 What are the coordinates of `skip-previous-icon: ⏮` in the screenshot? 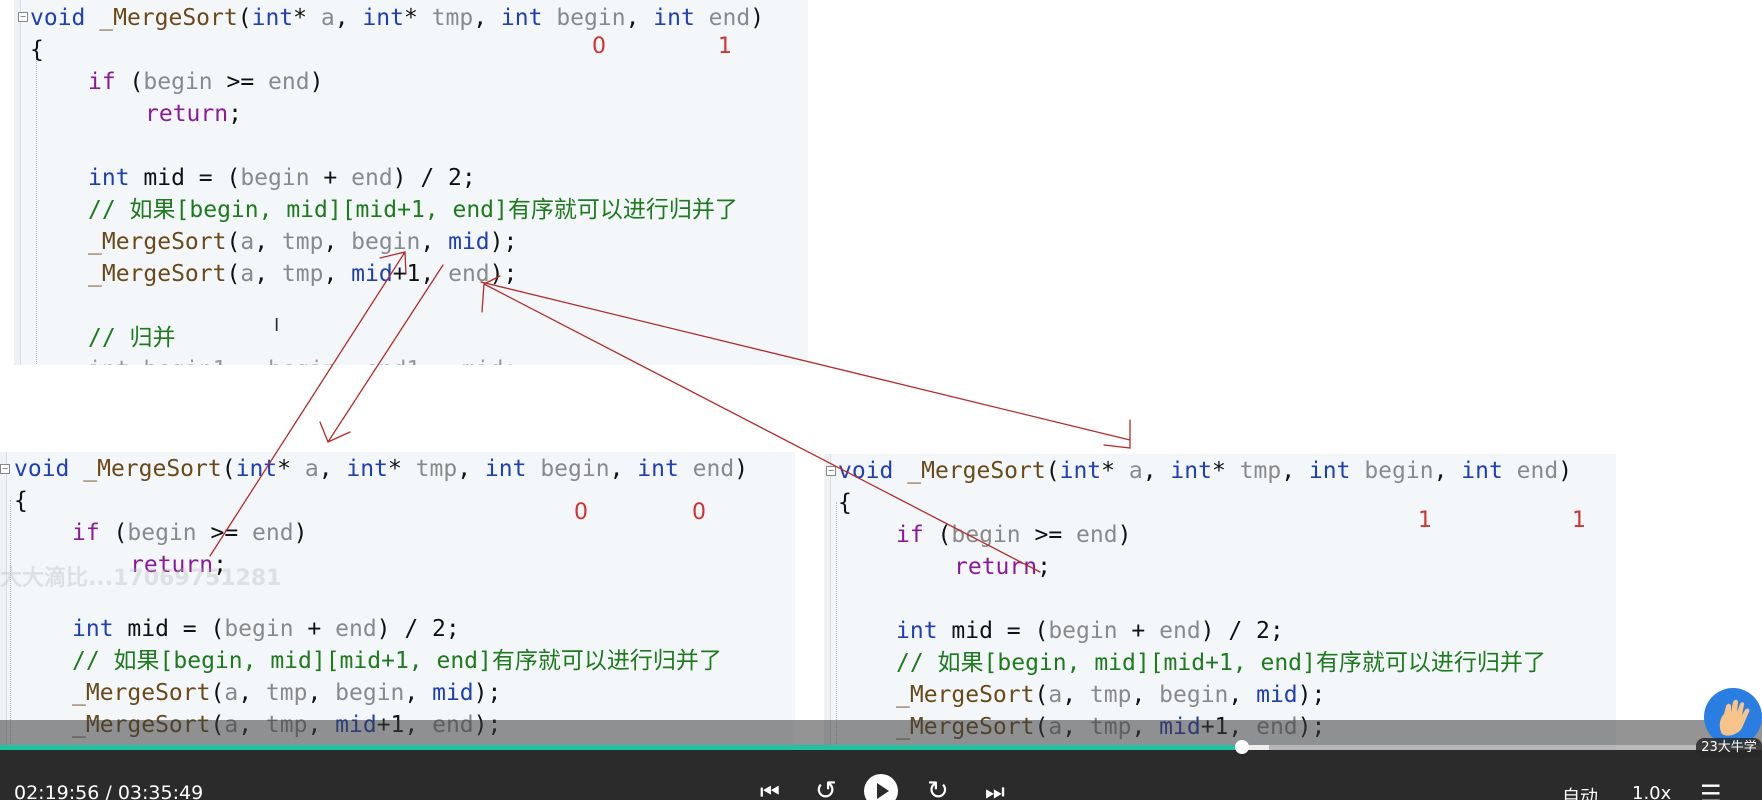 It's located at (770, 792).